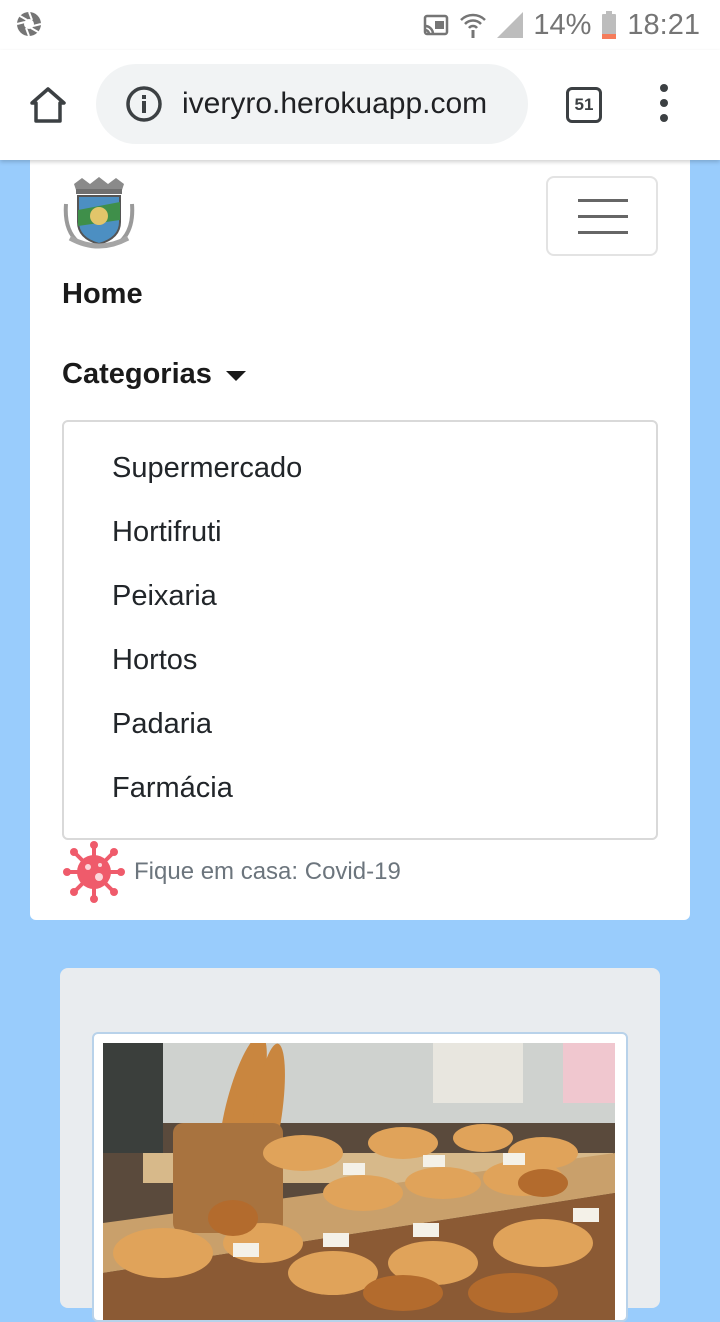 The image size is (720, 1322). I want to click on browser-toolbar: iveryro.herokuapp.com 51, so click(360, 105).